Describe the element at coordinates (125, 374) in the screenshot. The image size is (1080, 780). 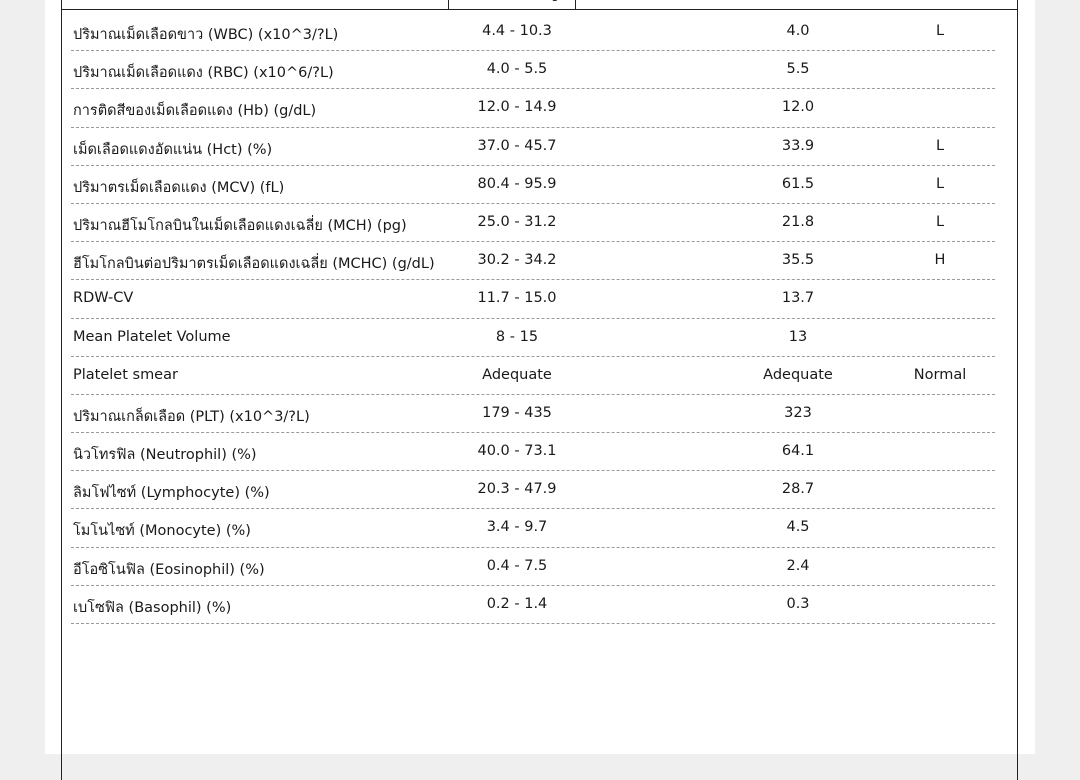
I see `test-name-cell: Platelet smear` at that location.